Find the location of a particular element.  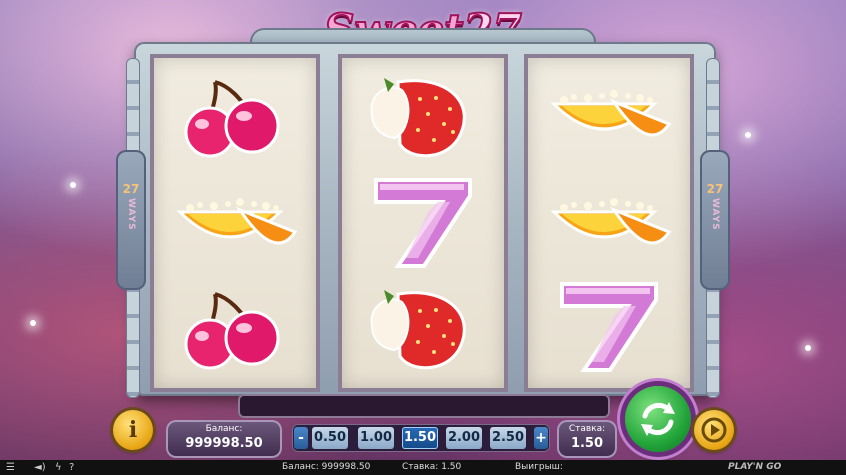

ways-badge-right: 27 WAYS is located at coordinates (715, 220).